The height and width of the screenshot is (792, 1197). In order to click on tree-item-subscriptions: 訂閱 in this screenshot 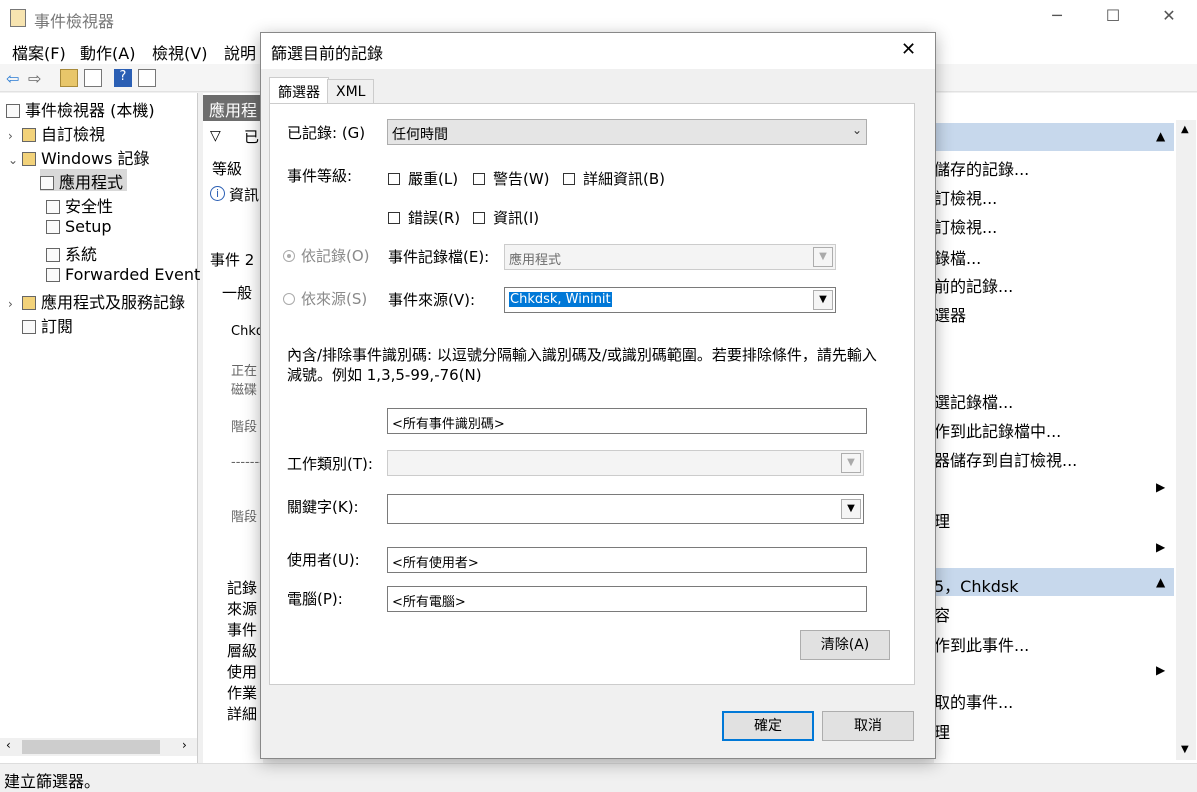, I will do `click(47, 324)`.